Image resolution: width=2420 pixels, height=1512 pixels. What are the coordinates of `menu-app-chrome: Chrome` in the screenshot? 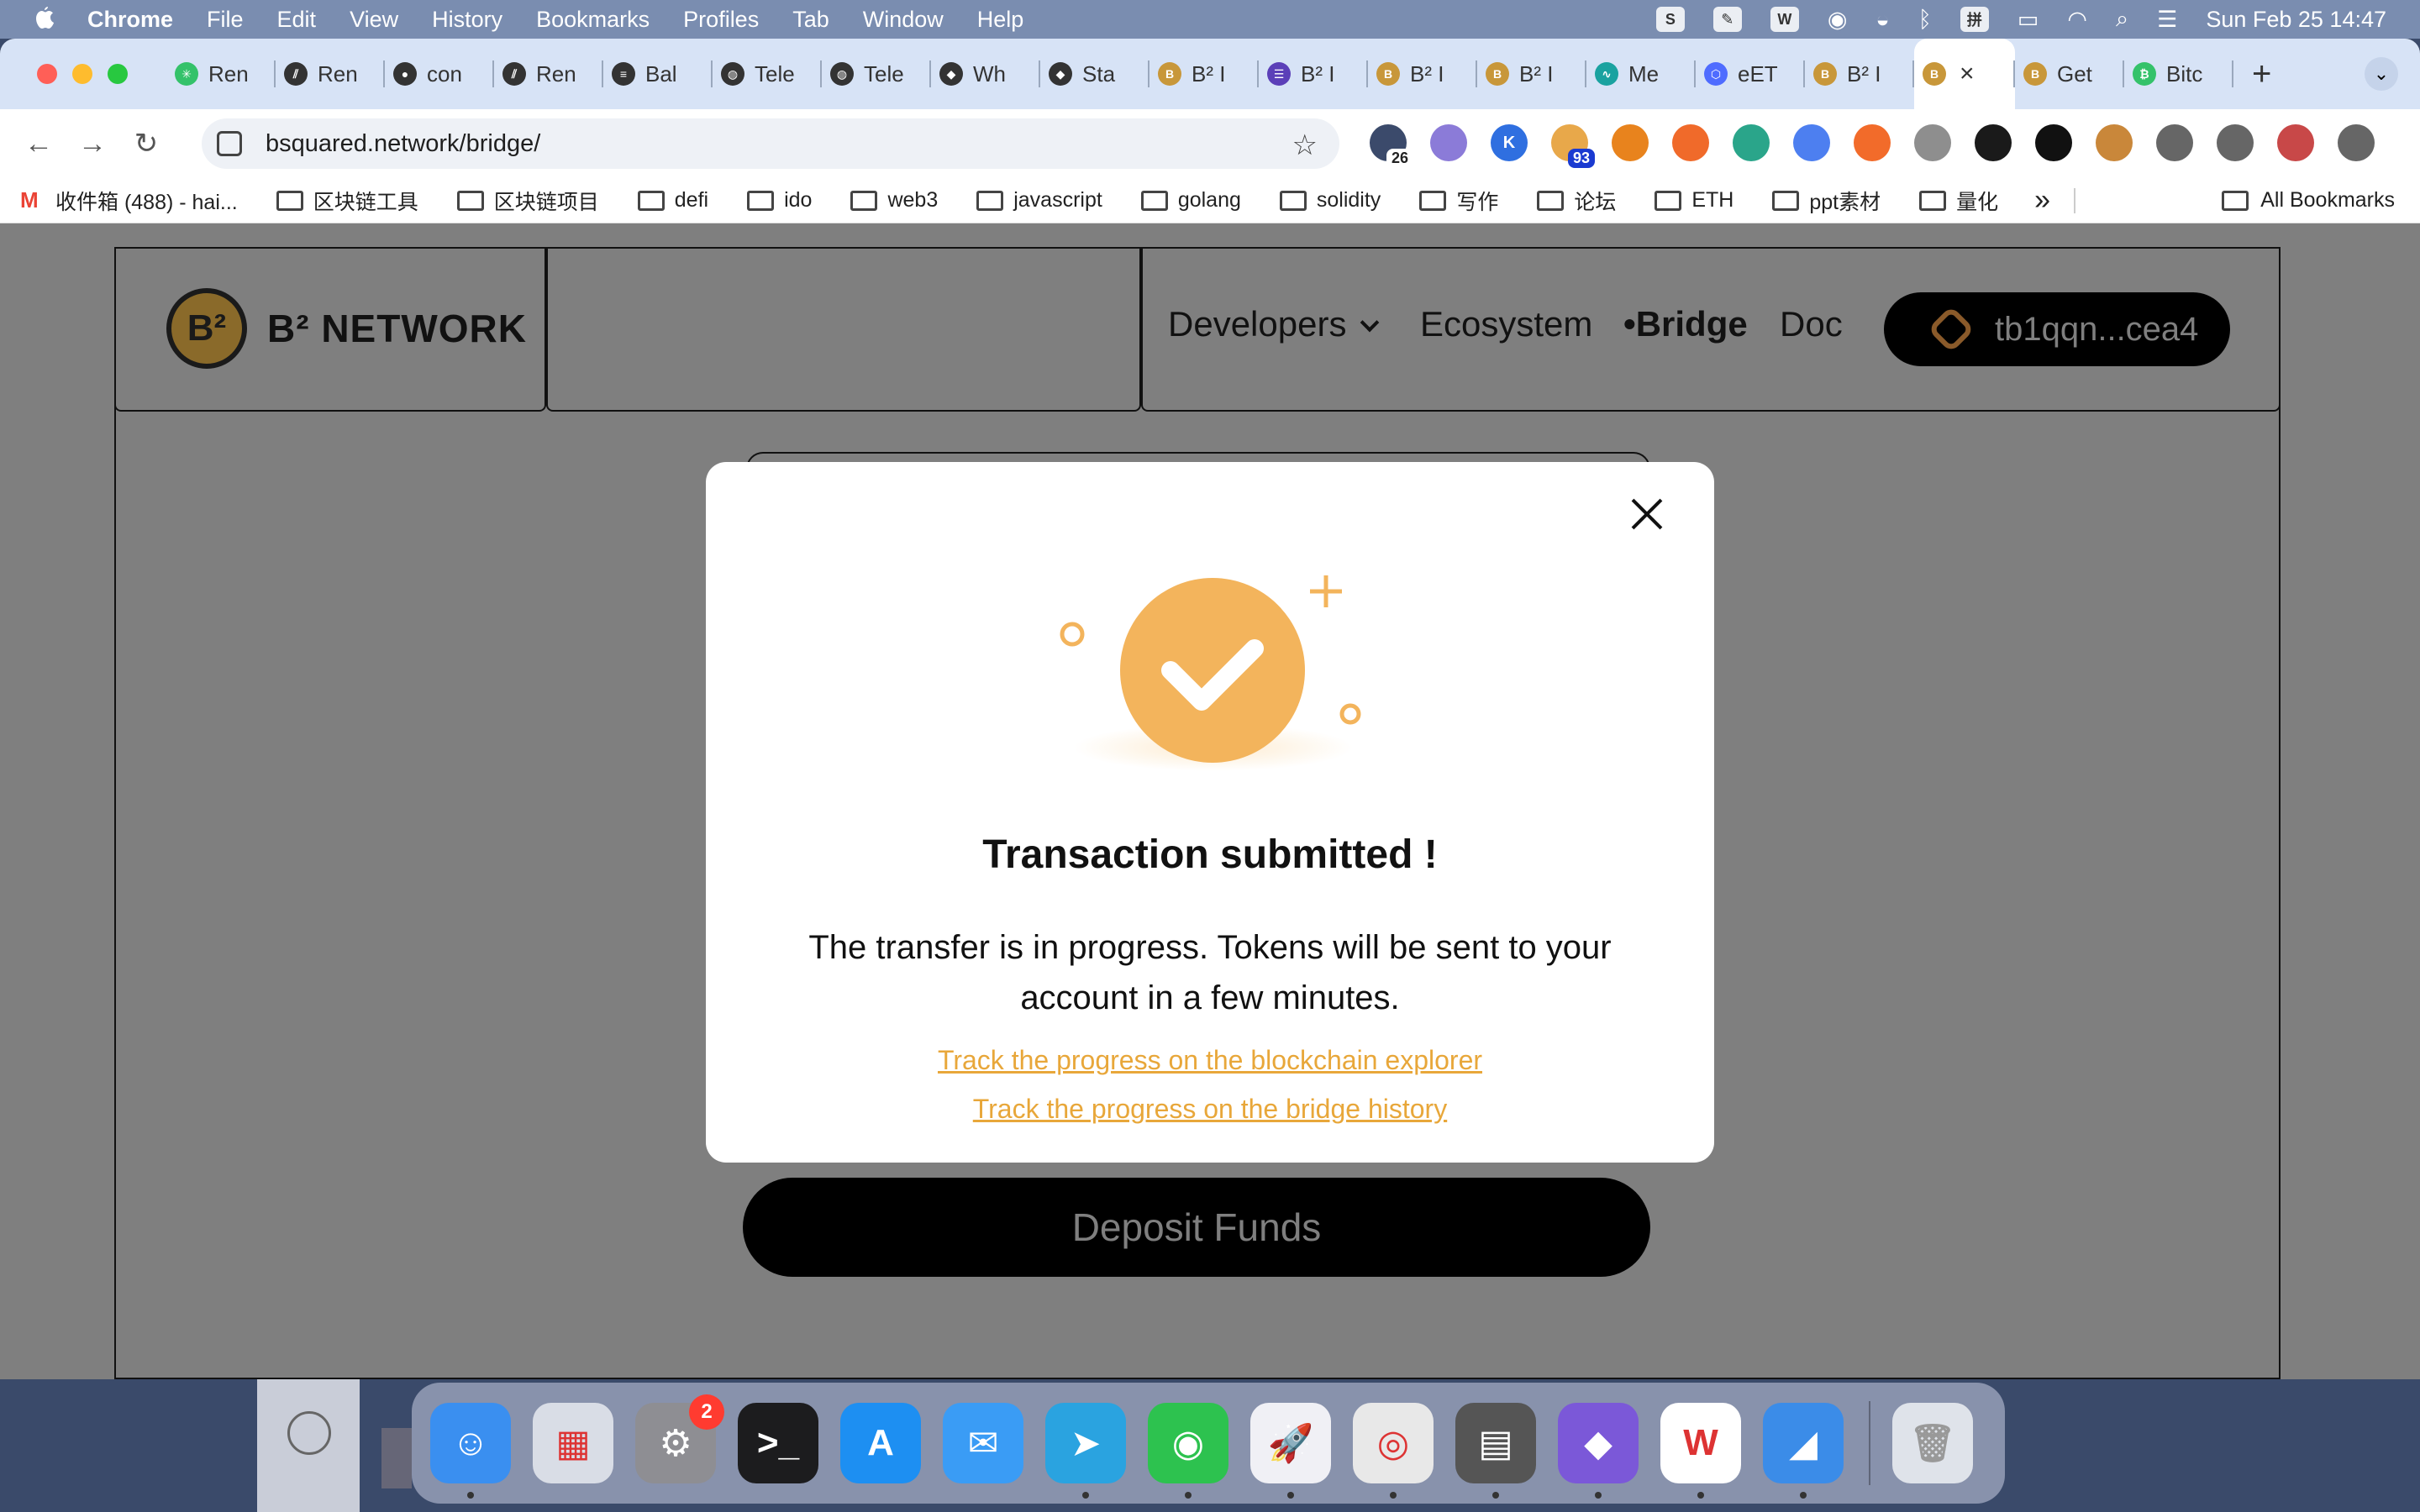 It's located at (130, 20).